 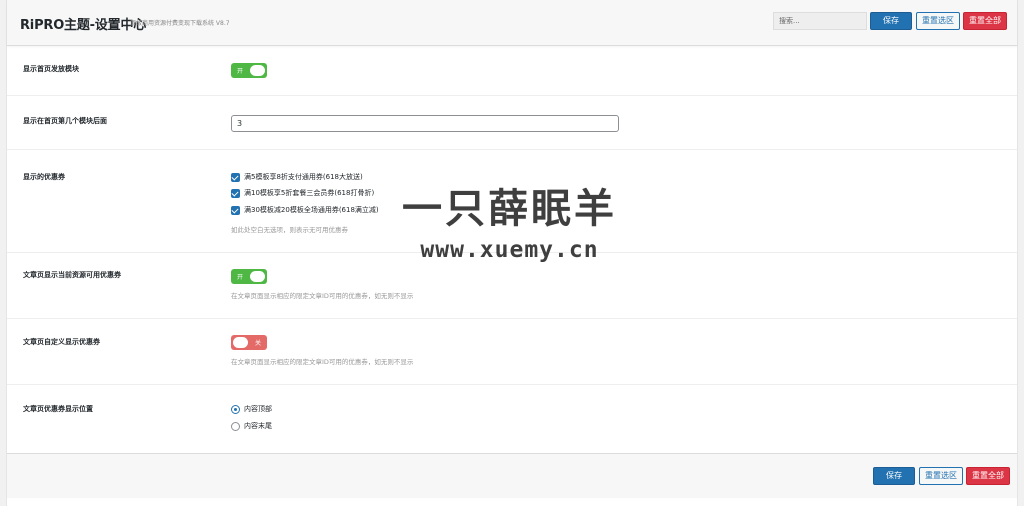 What do you see at coordinates (512, 71) in the screenshot?
I see `setting-row-home-module: 显示首页发放模块 开` at bounding box center [512, 71].